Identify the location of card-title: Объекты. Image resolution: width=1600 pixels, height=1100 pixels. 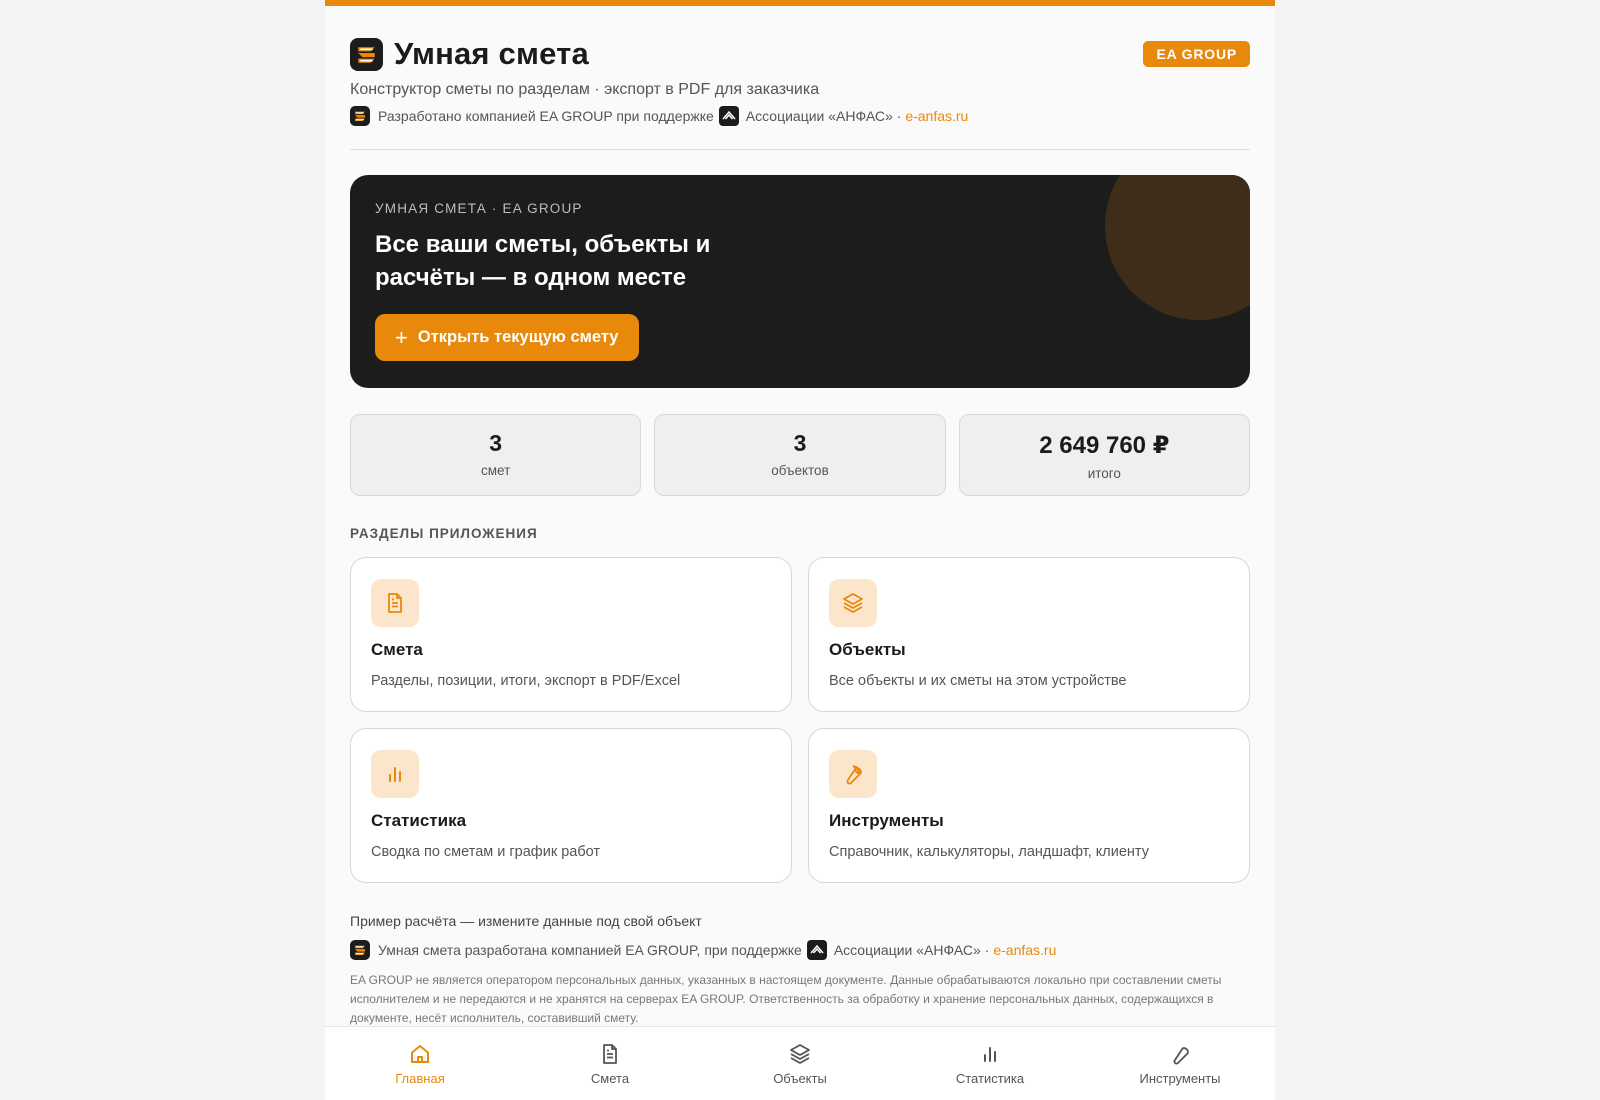
(867, 649).